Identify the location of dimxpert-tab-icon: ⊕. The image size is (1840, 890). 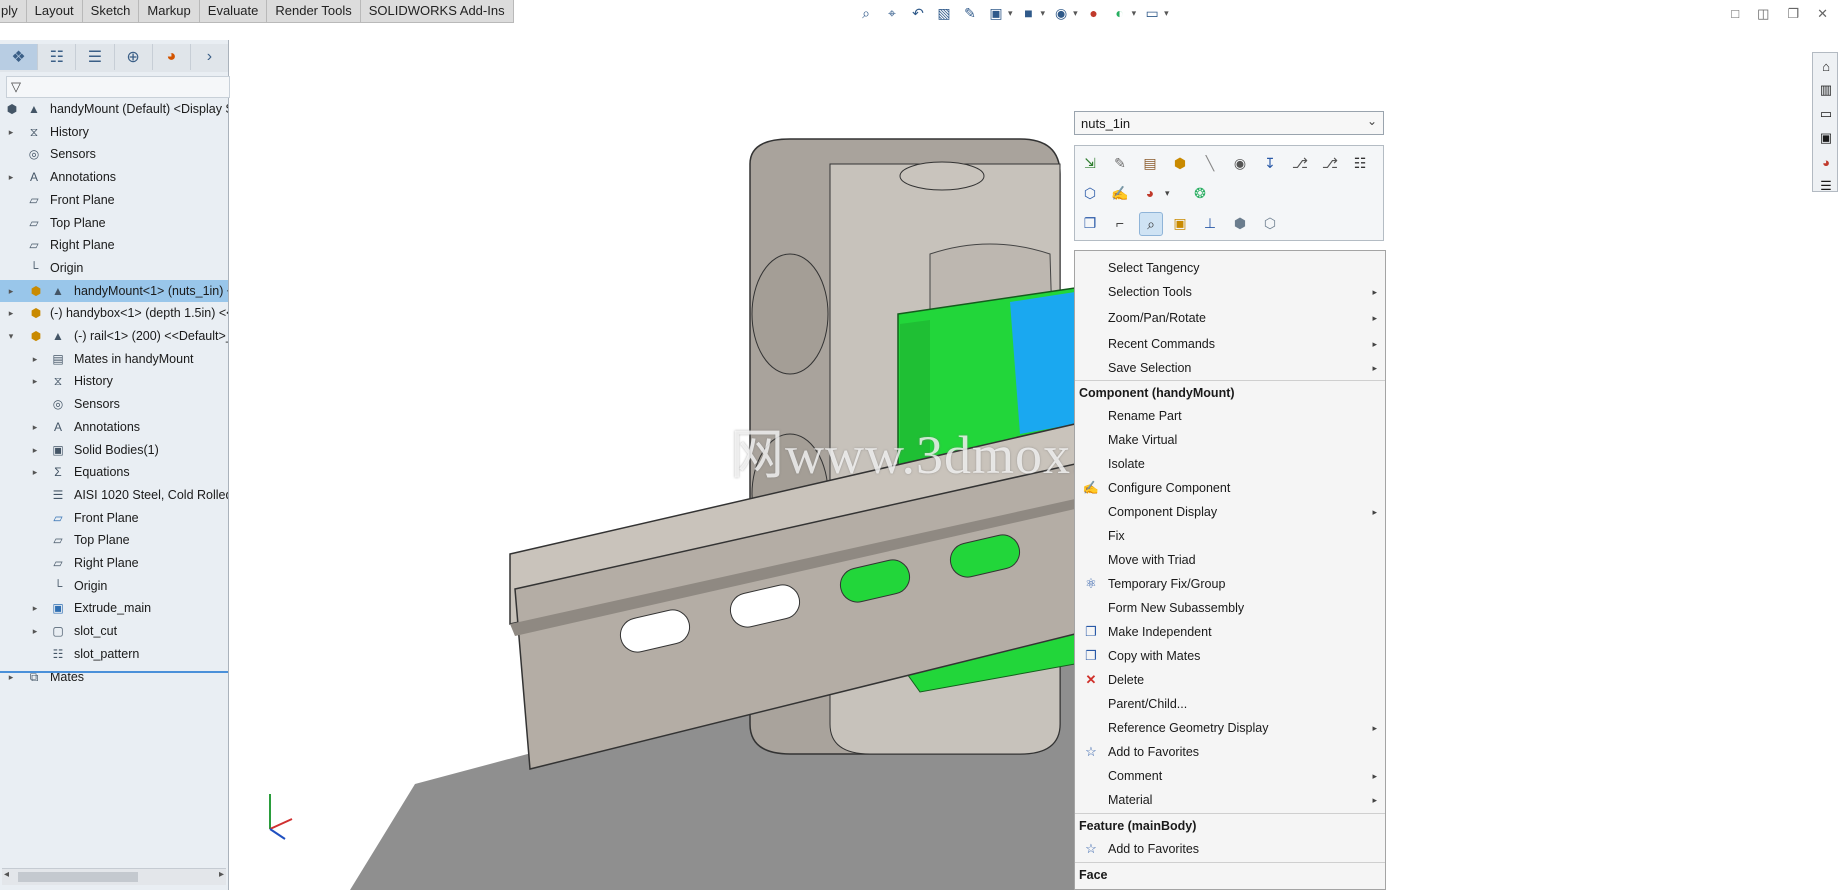
(134, 57).